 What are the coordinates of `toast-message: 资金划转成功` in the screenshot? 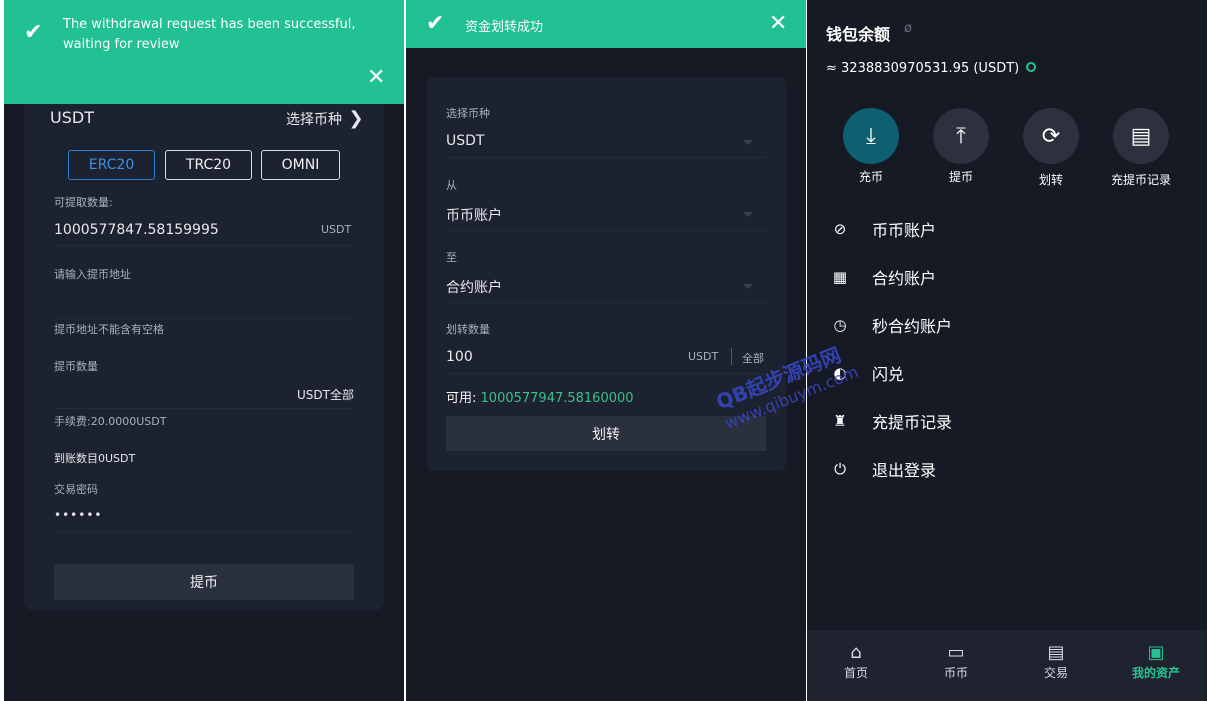 It's located at (504, 27).